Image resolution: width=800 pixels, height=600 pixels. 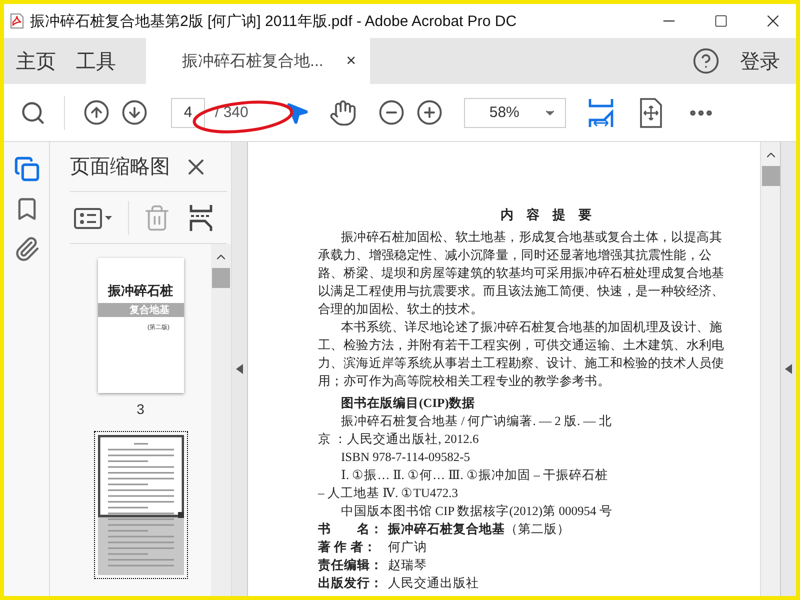 What do you see at coordinates (201, 217) in the screenshot?
I see `insert-page-icon` at bounding box center [201, 217].